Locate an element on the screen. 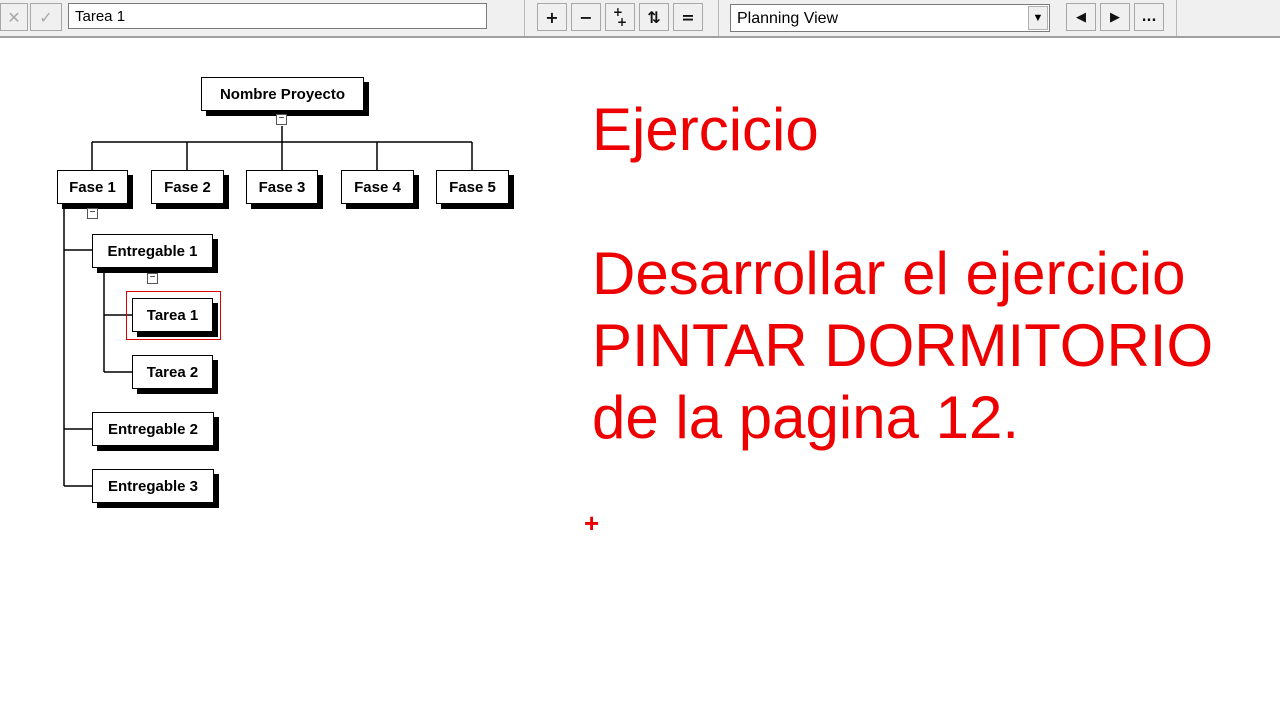 This screenshot has height=720, width=1280. prev-button: ◀ is located at coordinates (1081, 17).